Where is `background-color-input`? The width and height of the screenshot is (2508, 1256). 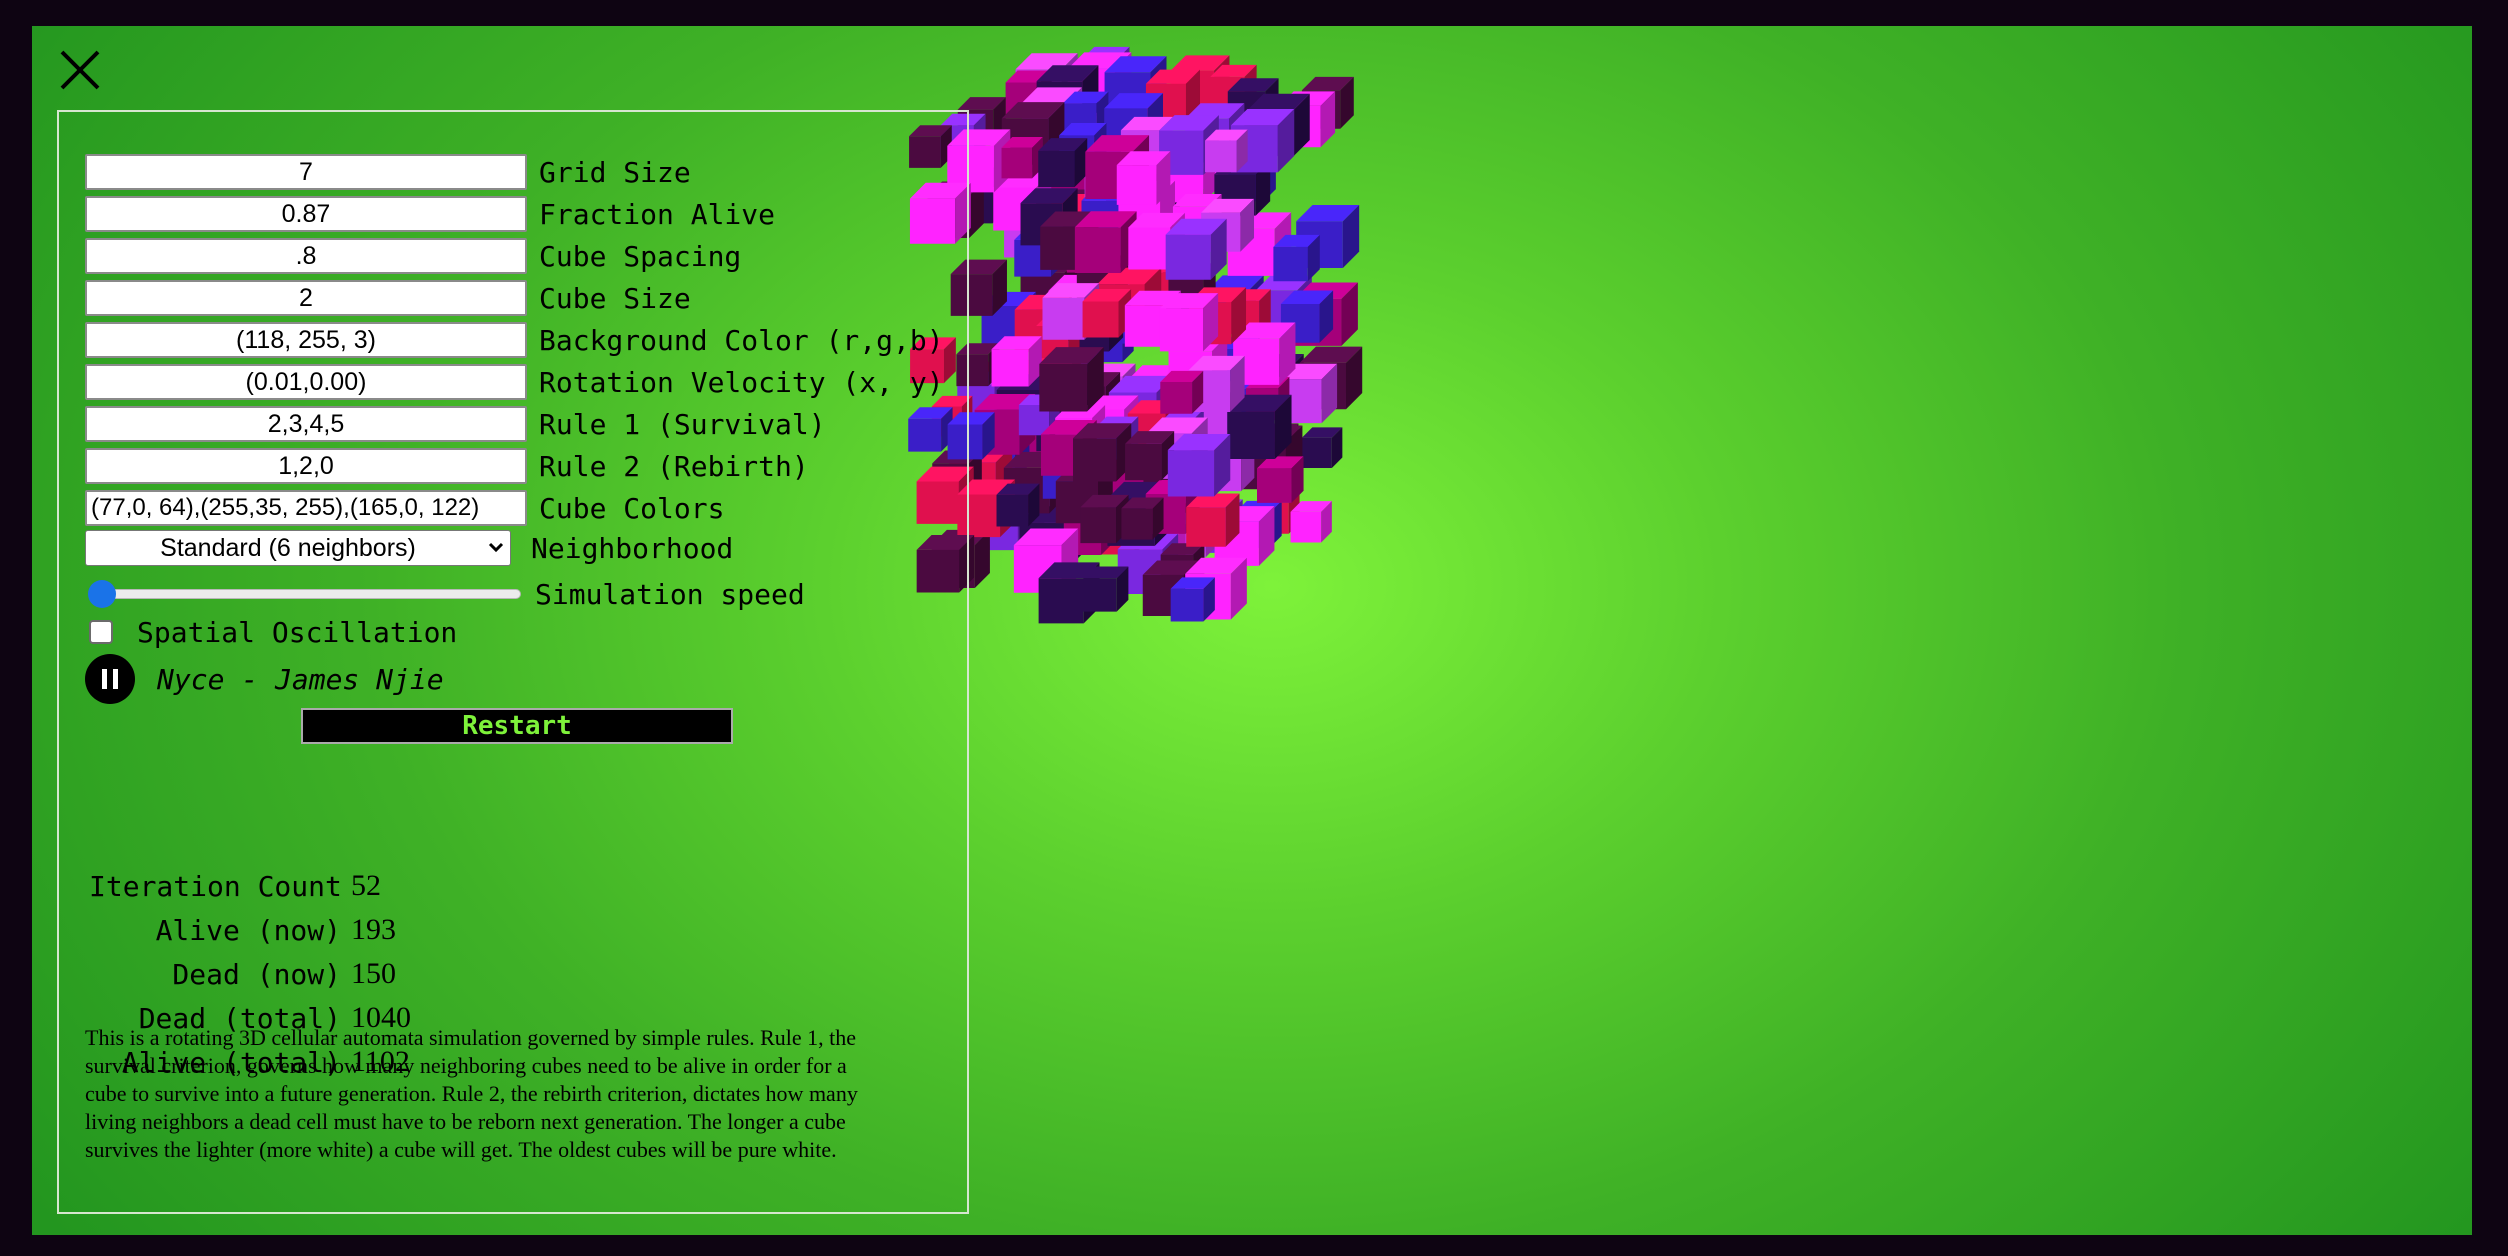
background-color-input is located at coordinates (306, 340).